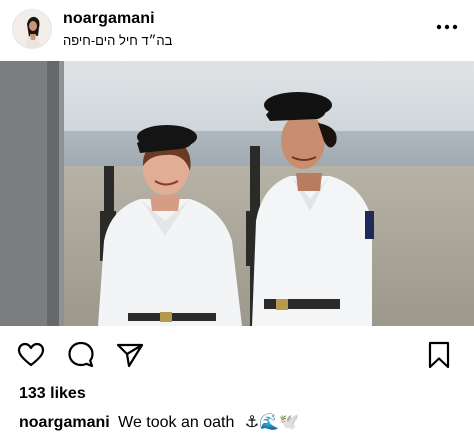 The image size is (474, 442). I want to click on comment-icon, so click(81, 355).